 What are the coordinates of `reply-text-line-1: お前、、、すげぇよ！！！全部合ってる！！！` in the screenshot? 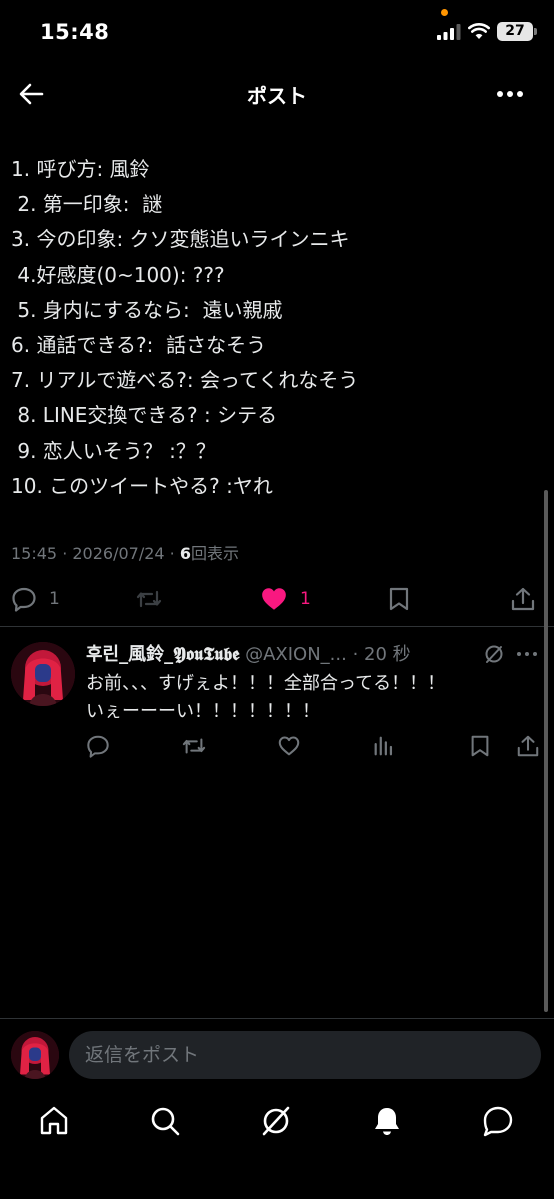 It's located at (266, 683).